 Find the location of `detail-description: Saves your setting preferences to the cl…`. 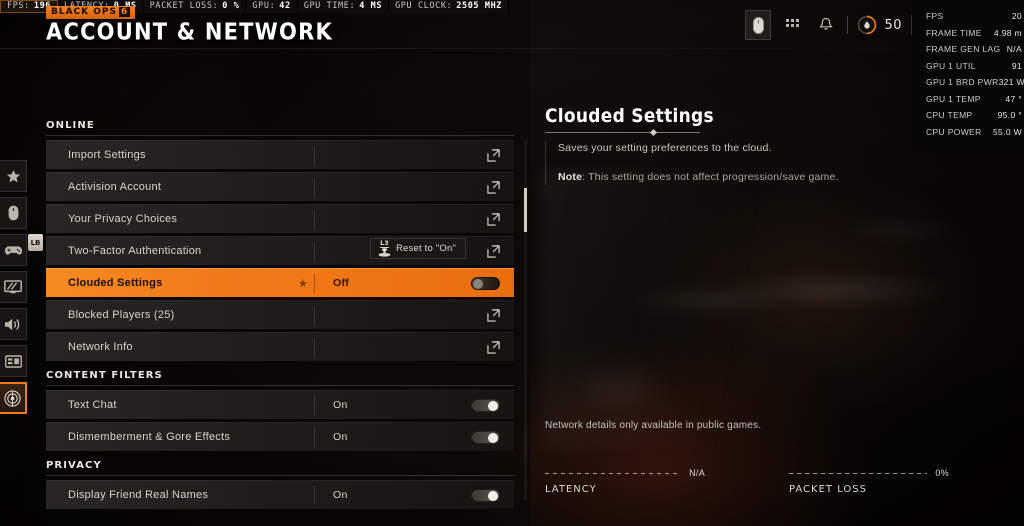

detail-description: Saves your setting preferences to the cl… is located at coordinates (665, 148).